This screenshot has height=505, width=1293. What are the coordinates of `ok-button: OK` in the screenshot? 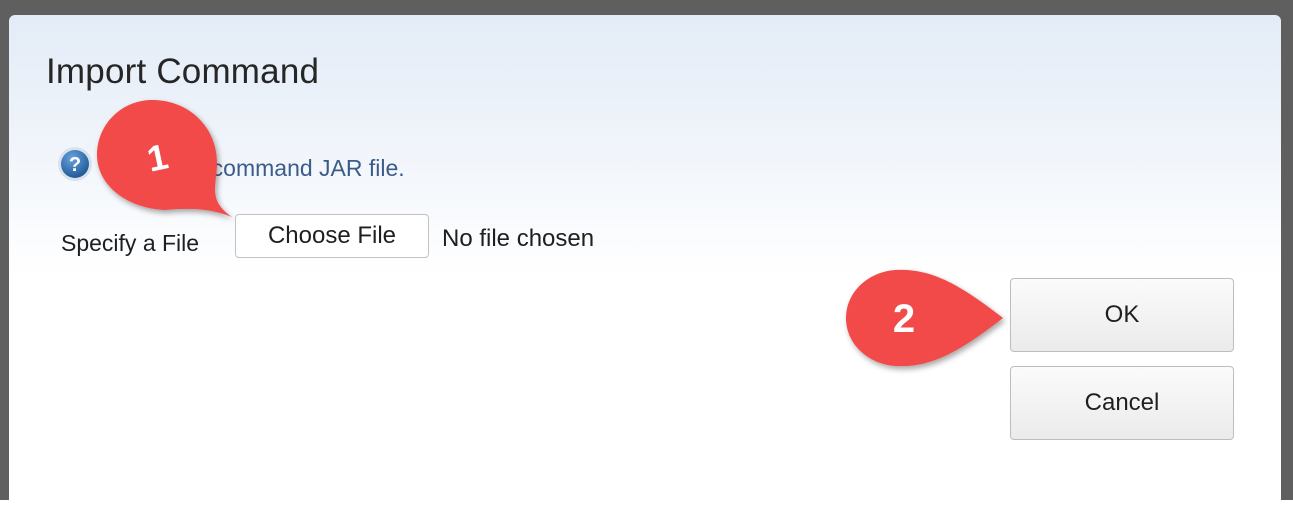 It's located at (1122, 315).